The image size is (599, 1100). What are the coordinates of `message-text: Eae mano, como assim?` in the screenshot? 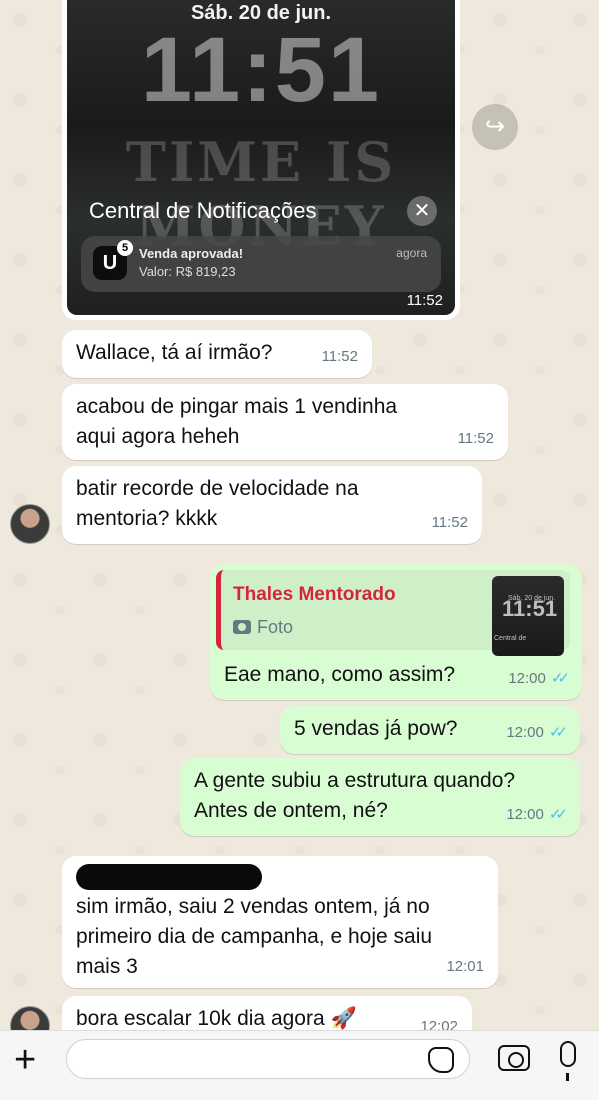 It's located at (340, 674).